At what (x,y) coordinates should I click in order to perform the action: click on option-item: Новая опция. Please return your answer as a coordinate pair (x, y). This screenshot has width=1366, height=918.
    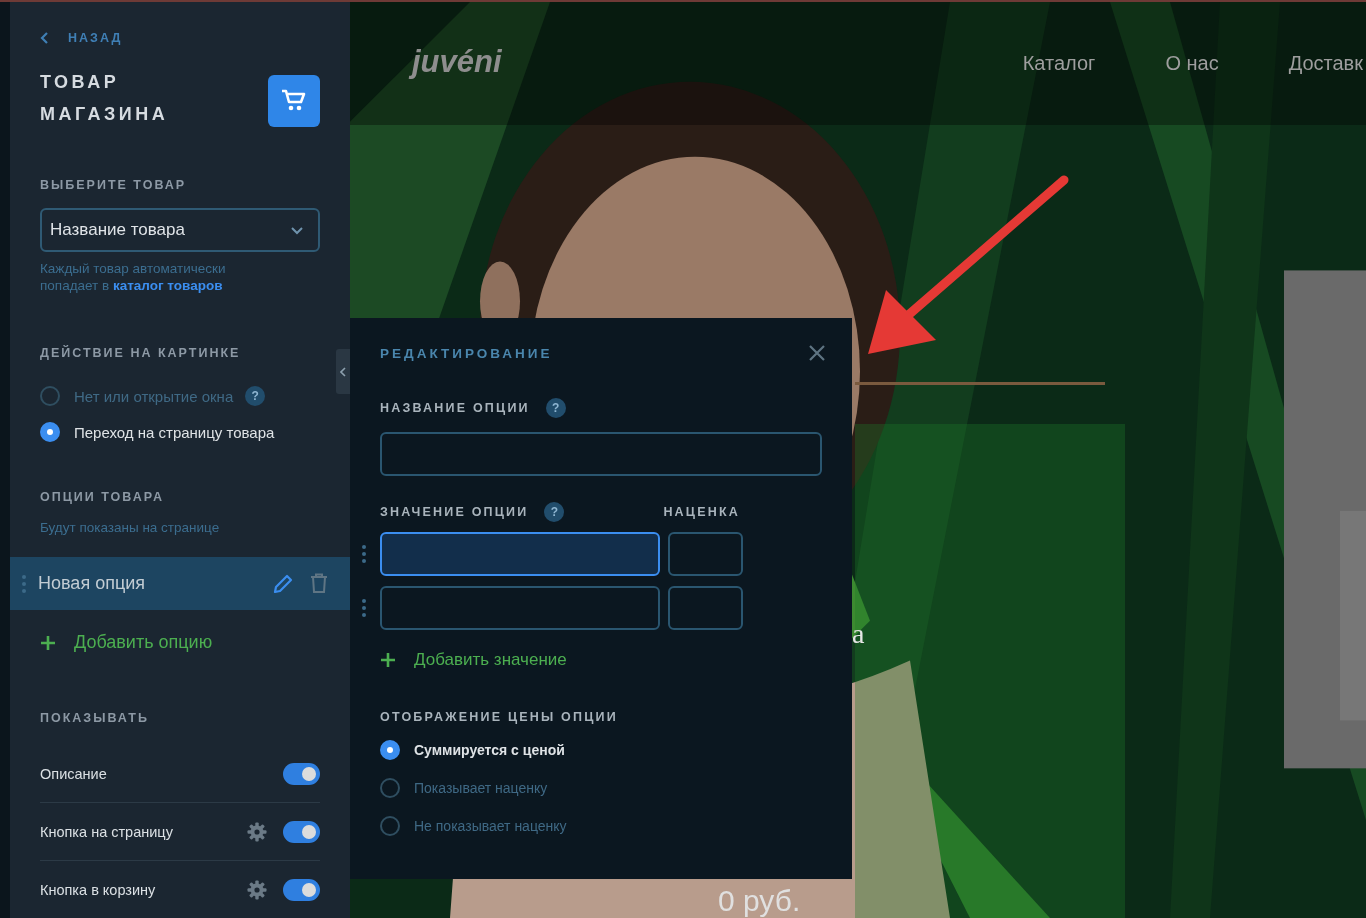
    Looking at the image, I should click on (180, 583).